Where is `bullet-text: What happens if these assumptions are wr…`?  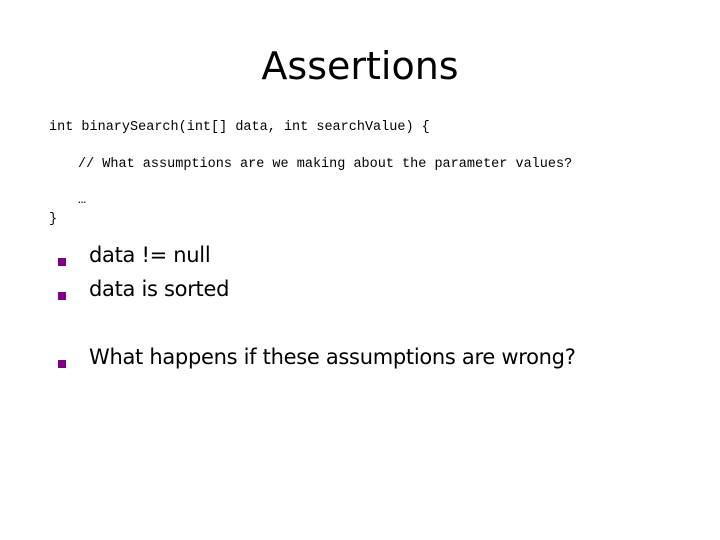 bullet-text: What happens if these assumptions are wr… is located at coordinates (332, 357).